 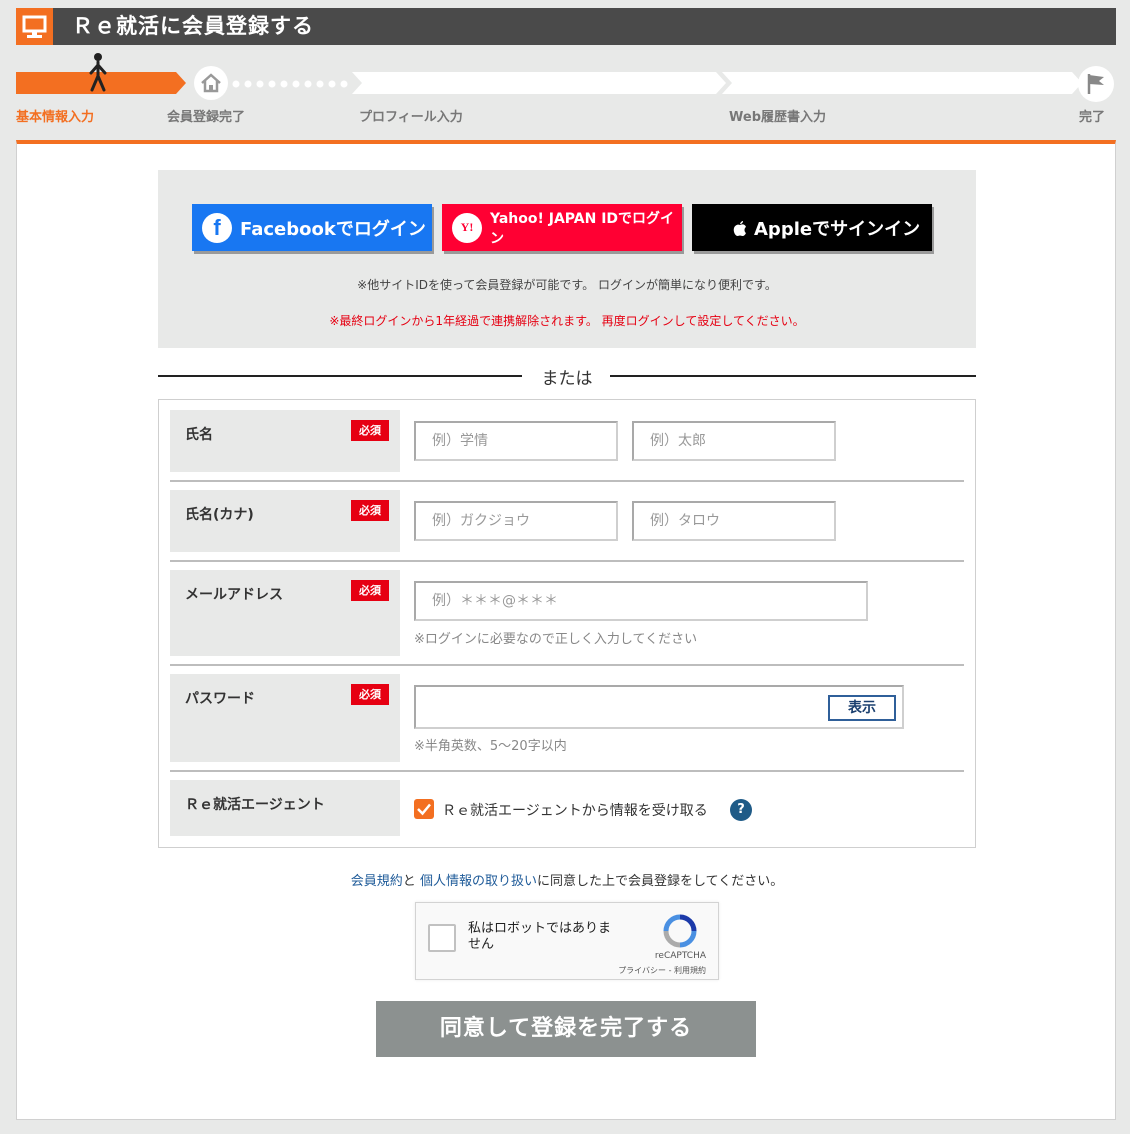 What do you see at coordinates (411, 117) in the screenshot?
I see `step-profile: プロフィール入力` at bounding box center [411, 117].